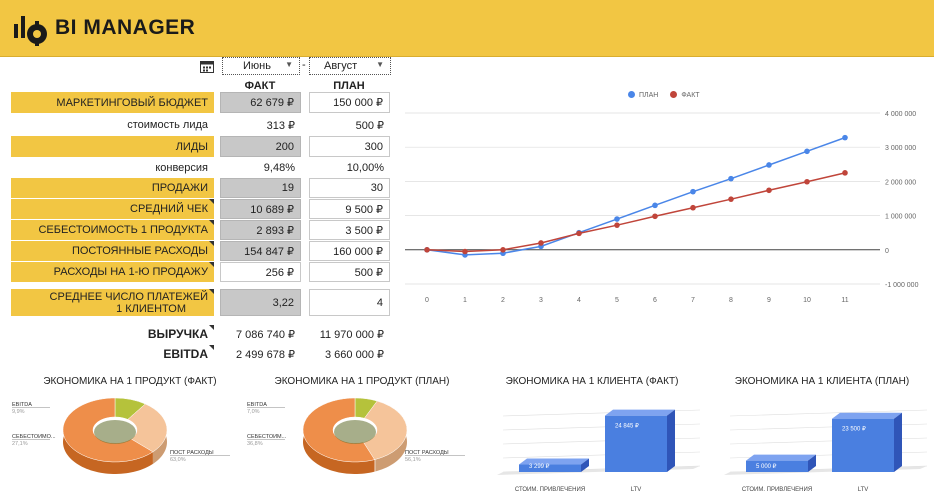  I want to click on leads-fact: 200, so click(260, 146).